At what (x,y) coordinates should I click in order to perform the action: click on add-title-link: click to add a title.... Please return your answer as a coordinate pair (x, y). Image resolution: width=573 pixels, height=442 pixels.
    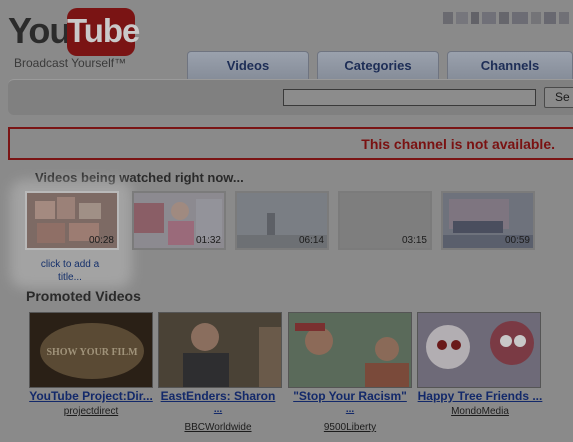
    Looking at the image, I should click on (70, 271).